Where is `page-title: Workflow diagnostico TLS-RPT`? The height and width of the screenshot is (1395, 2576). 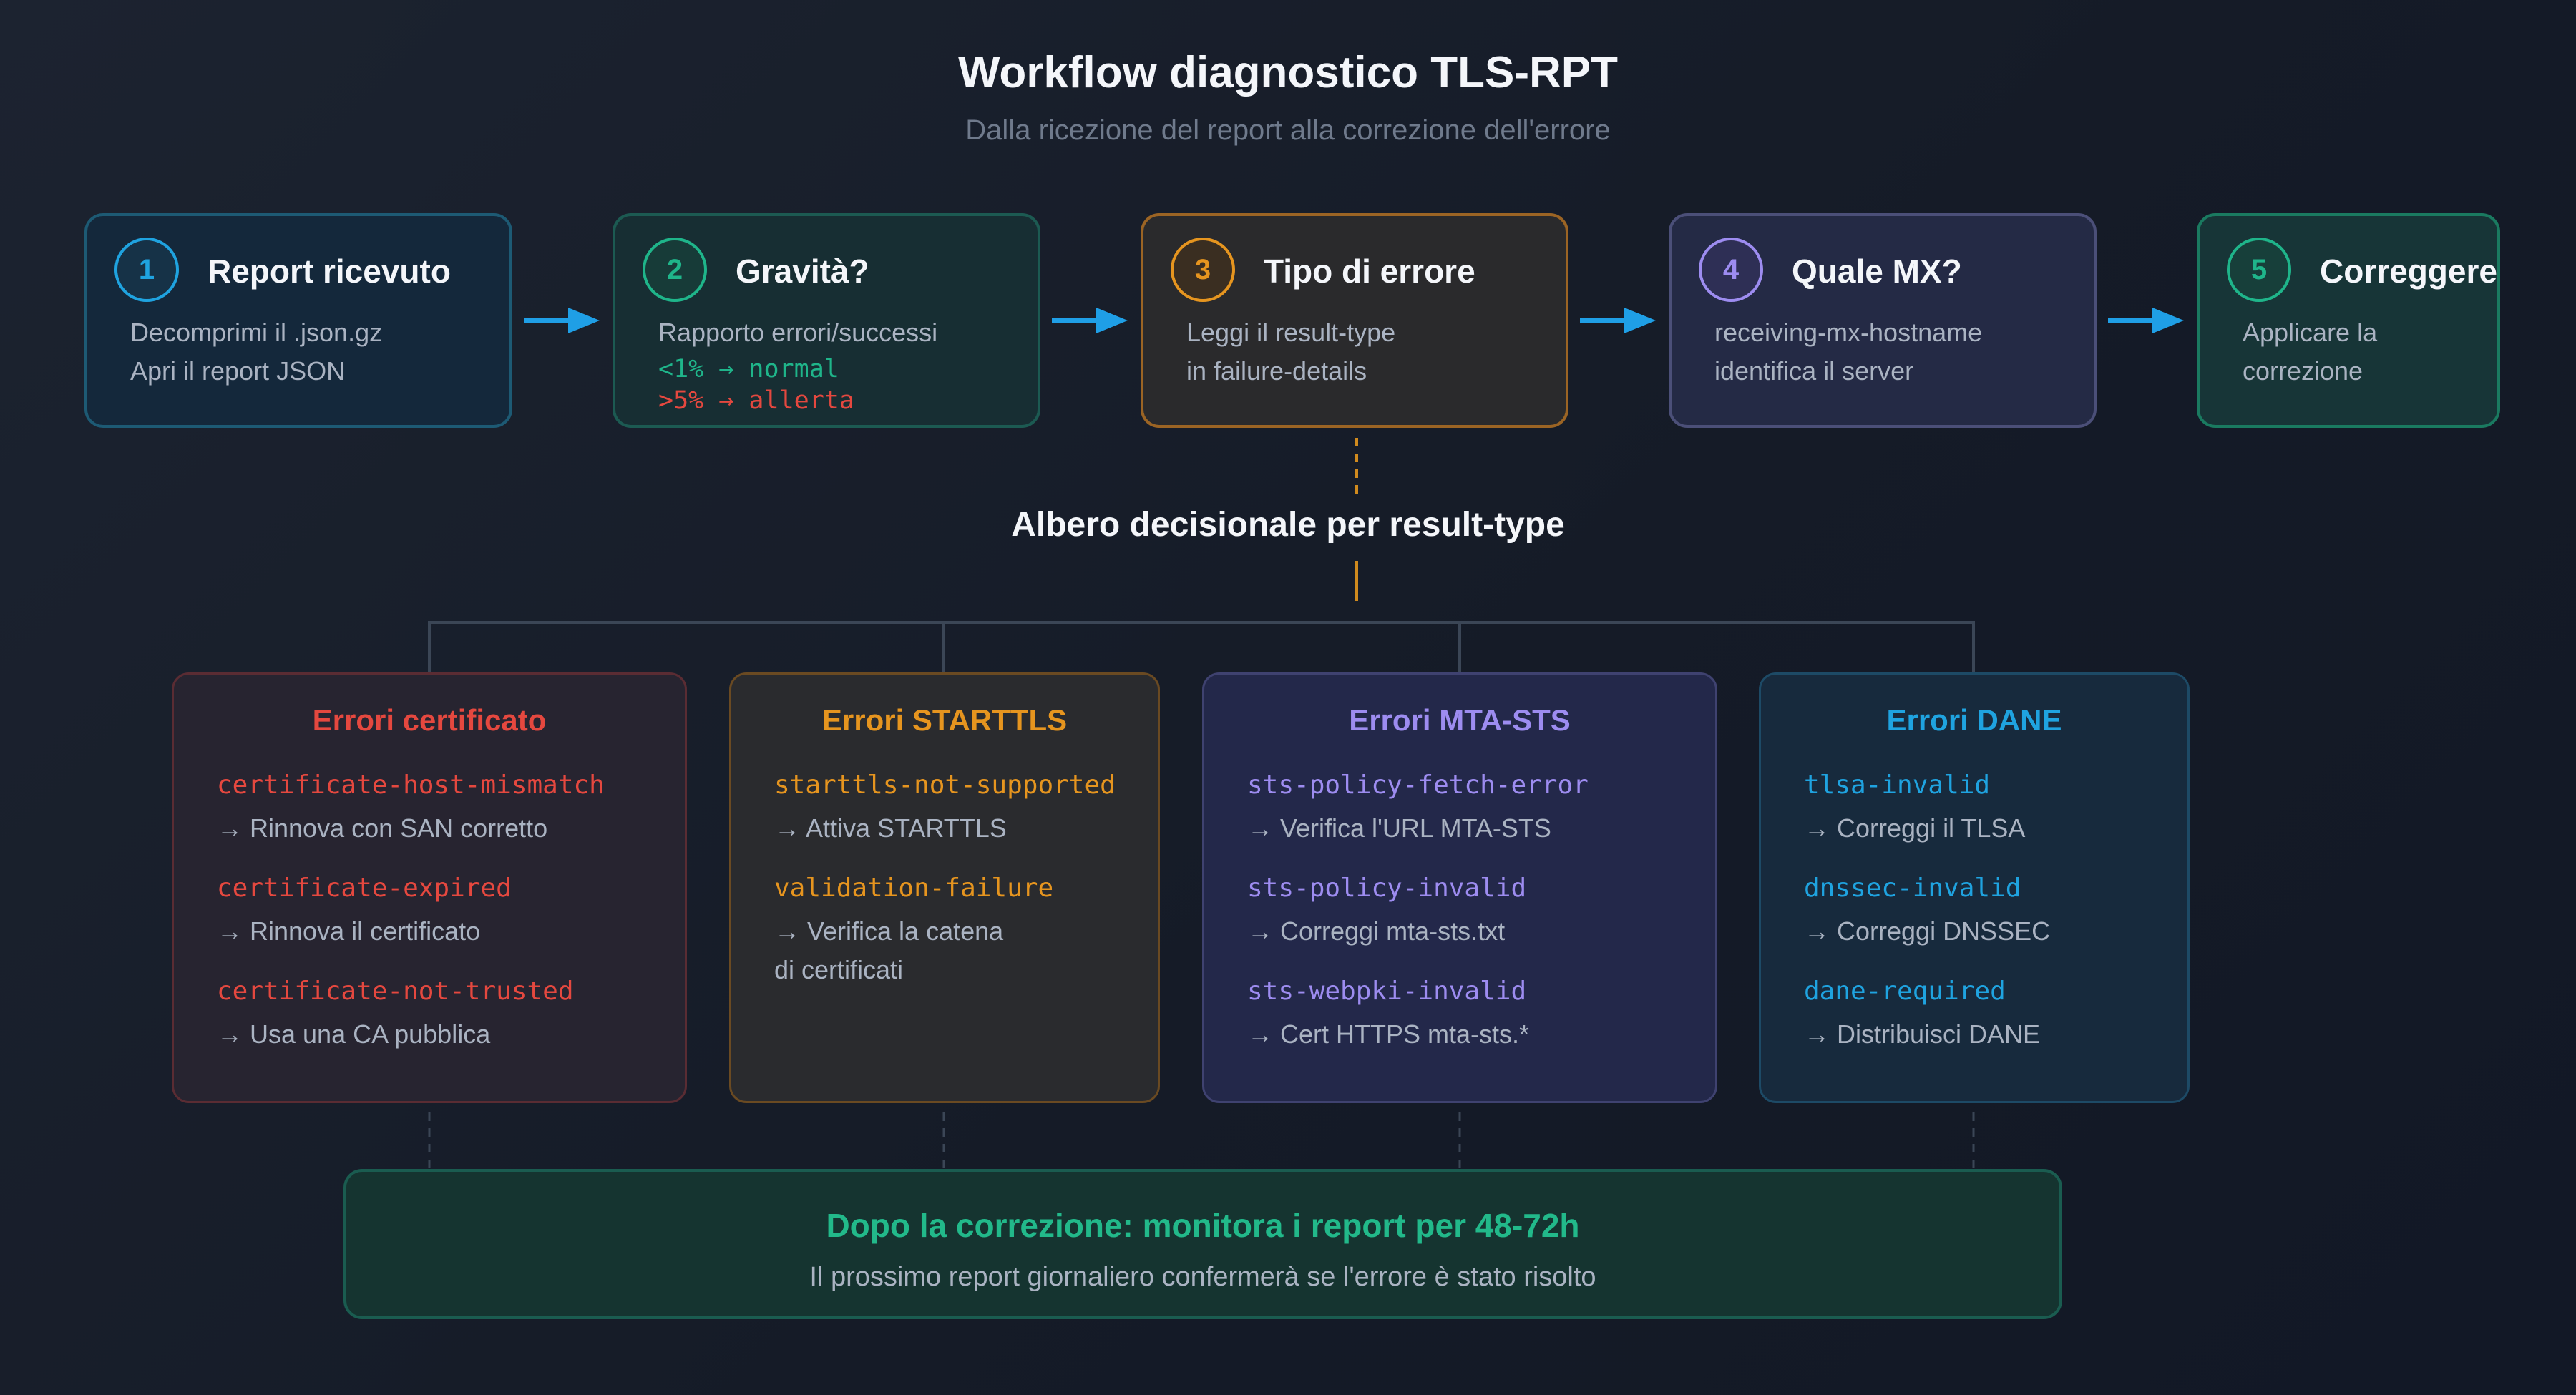 page-title: Workflow diagnostico TLS-RPT is located at coordinates (1288, 72).